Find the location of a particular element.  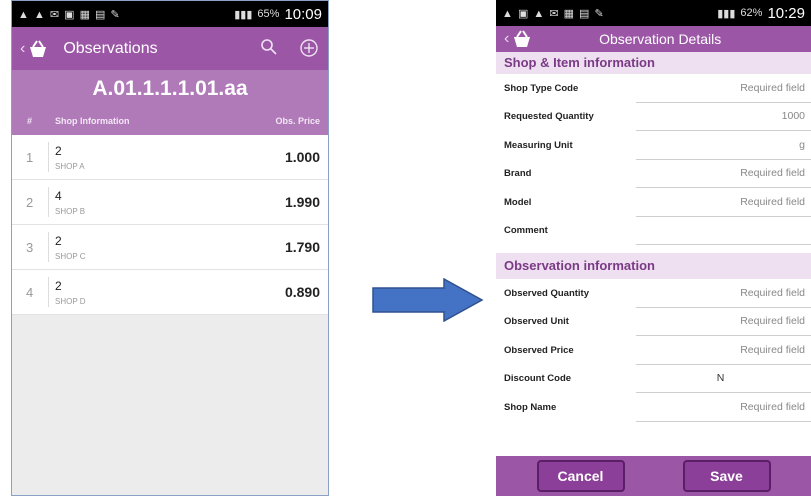

field-discount-code: Discount Code N is located at coordinates (653, 379).